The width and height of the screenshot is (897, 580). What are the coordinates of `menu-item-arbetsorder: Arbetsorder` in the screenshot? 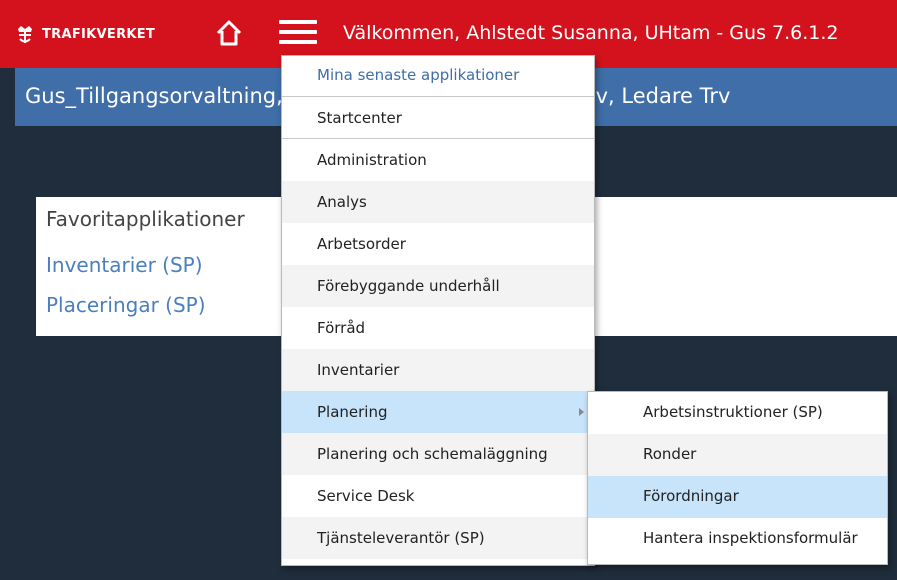 It's located at (438, 244).